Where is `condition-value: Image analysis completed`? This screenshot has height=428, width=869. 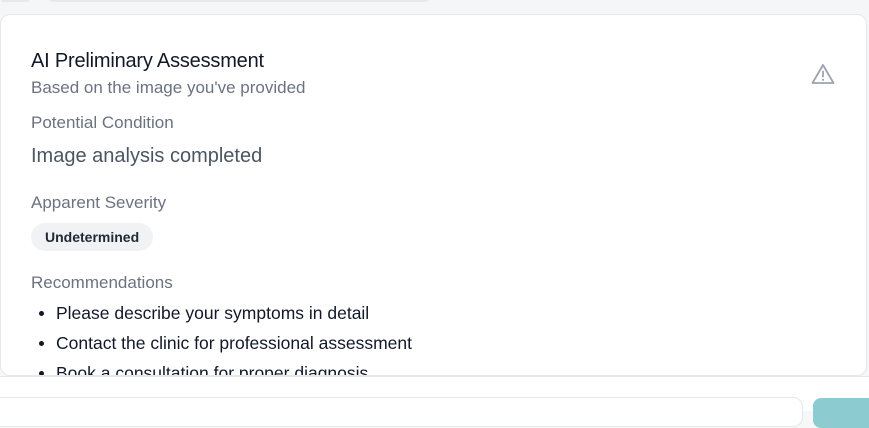 condition-value: Image analysis completed is located at coordinates (147, 156).